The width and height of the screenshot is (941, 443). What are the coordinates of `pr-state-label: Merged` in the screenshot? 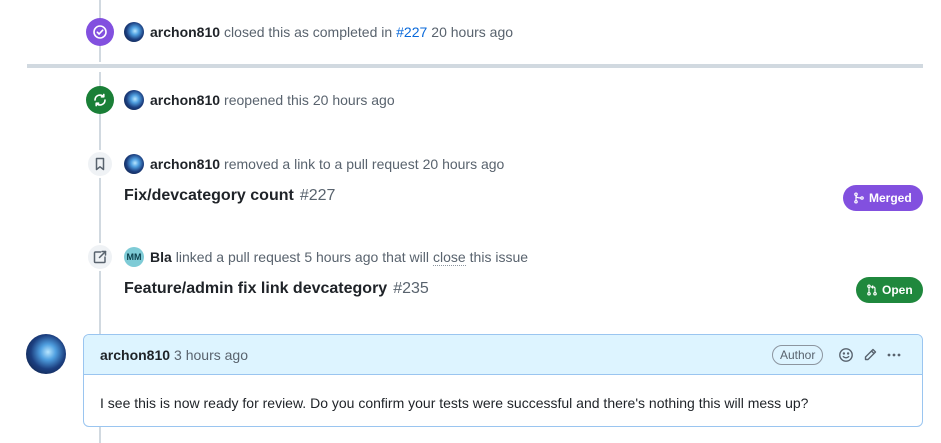 It's located at (890, 198).